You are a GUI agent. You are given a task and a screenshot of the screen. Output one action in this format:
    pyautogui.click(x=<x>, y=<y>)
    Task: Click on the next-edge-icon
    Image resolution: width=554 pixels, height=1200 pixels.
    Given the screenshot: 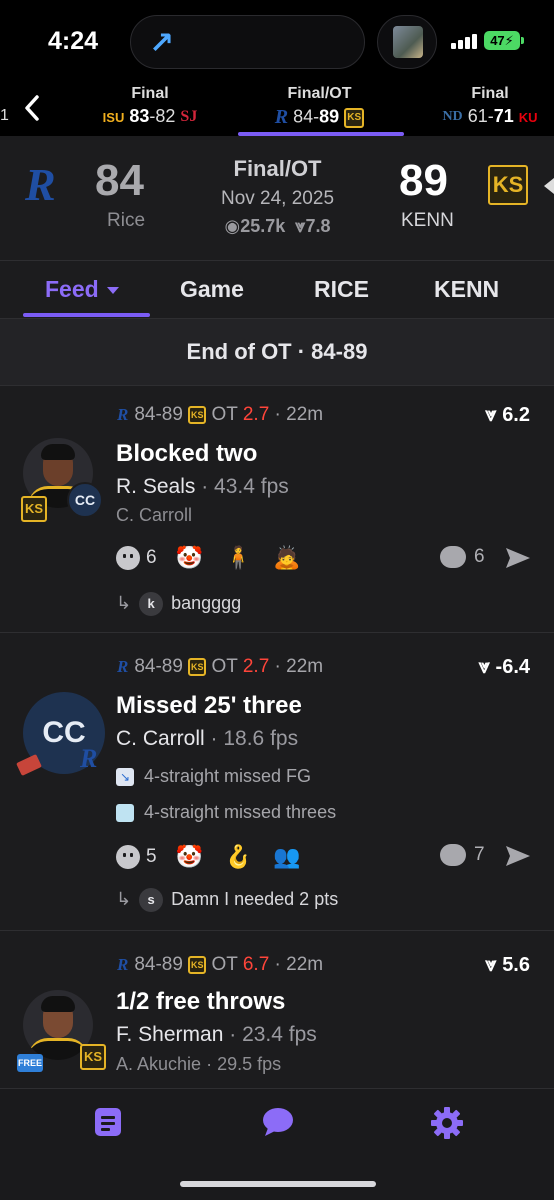 What is the action you would take?
    pyautogui.click(x=549, y=186)
    